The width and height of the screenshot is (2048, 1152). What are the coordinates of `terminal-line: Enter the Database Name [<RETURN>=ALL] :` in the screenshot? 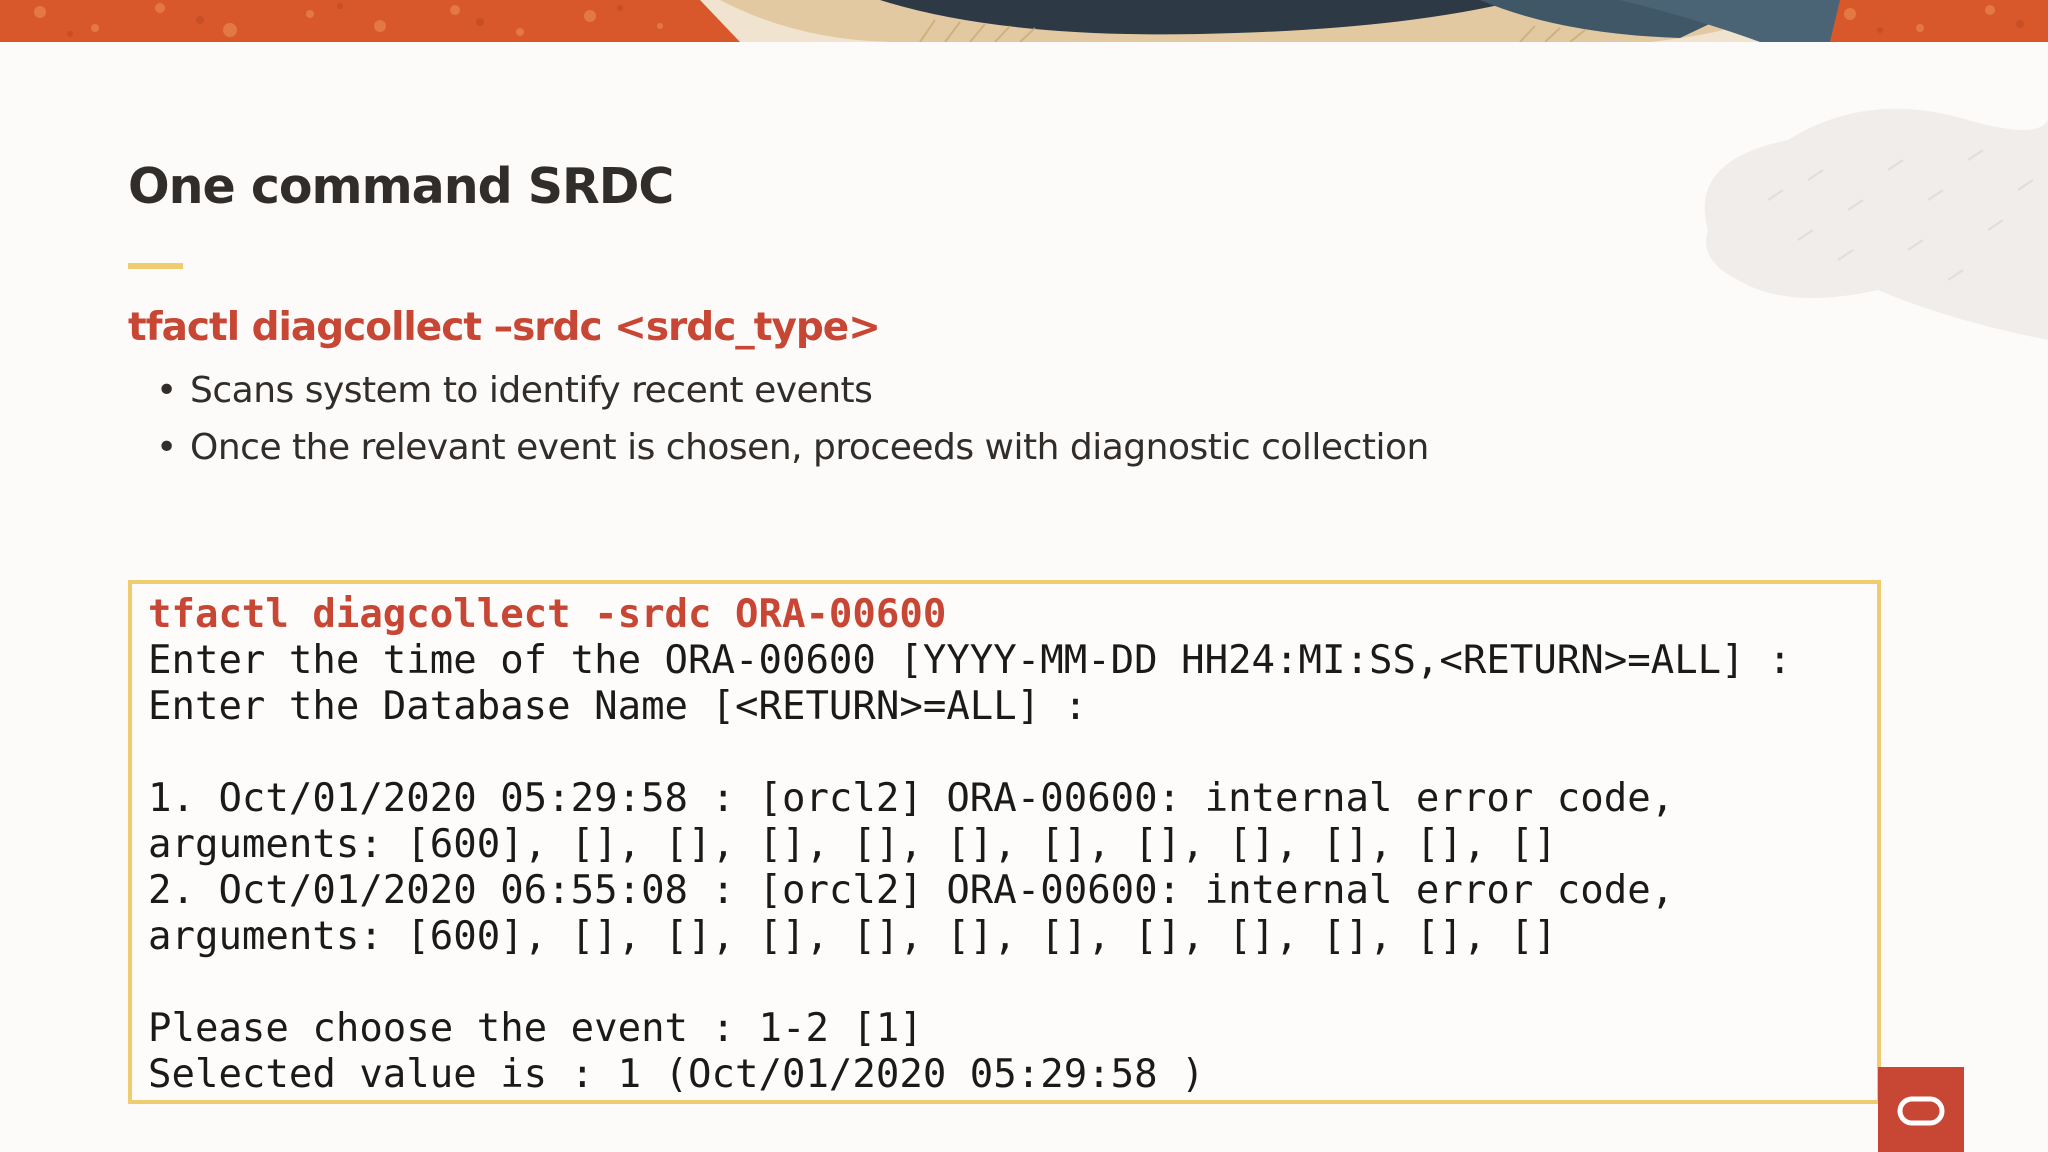 It's located at (618, 706).